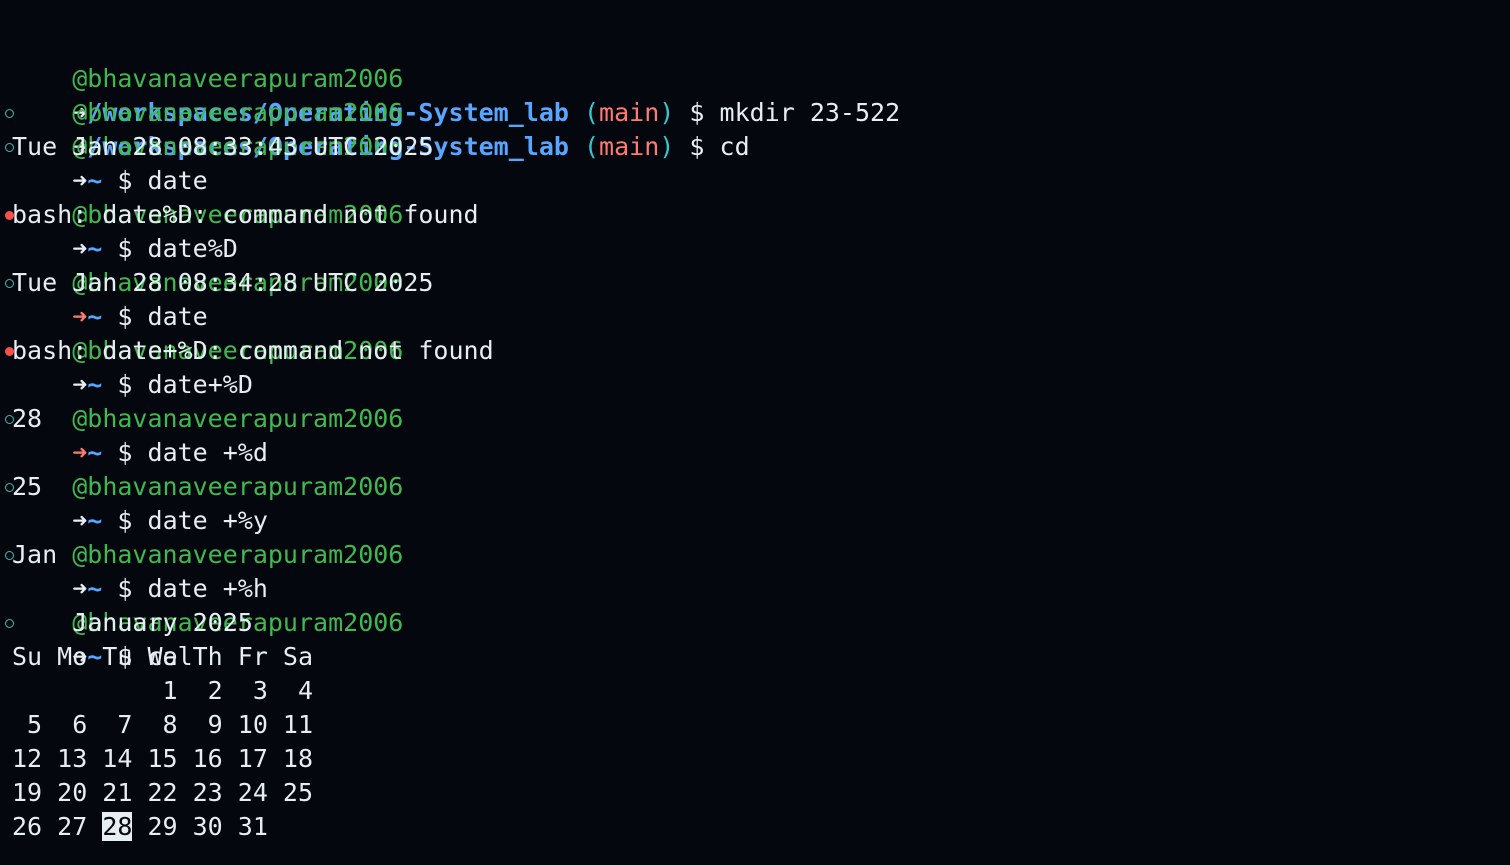 The height and width of the screenshot is (865, 1510). I want to click on calendar-days-after: 29 30 31, so click(200, 826).